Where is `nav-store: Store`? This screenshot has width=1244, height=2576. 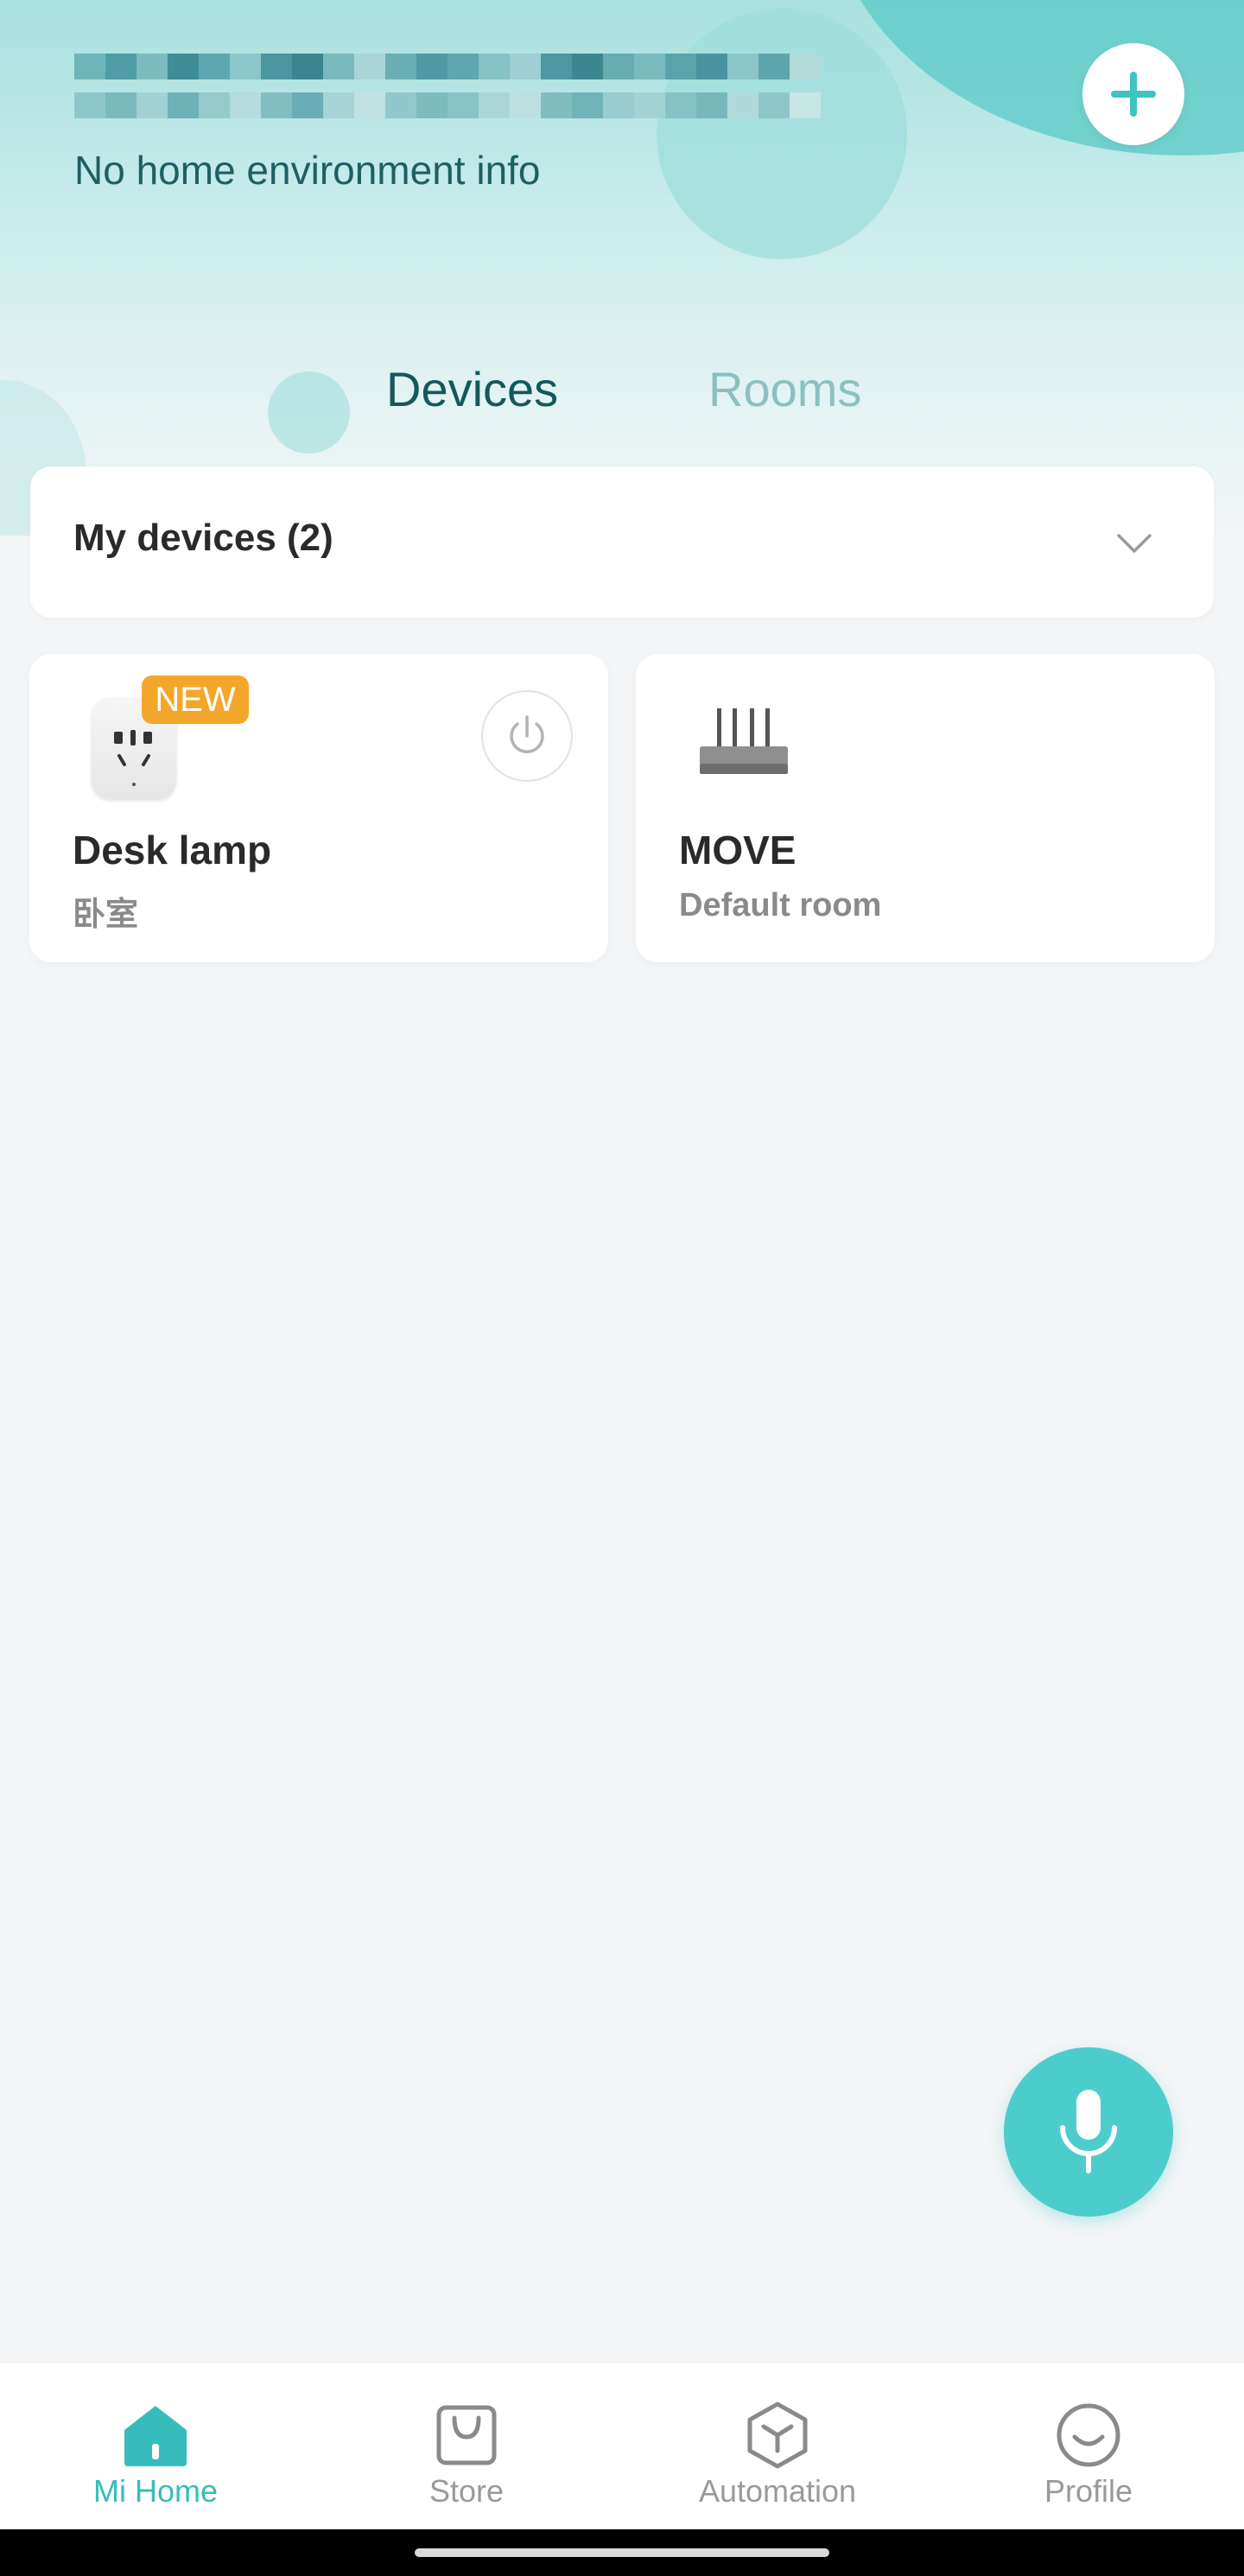 nav-store: Store is located at coordinates (466, 2446).